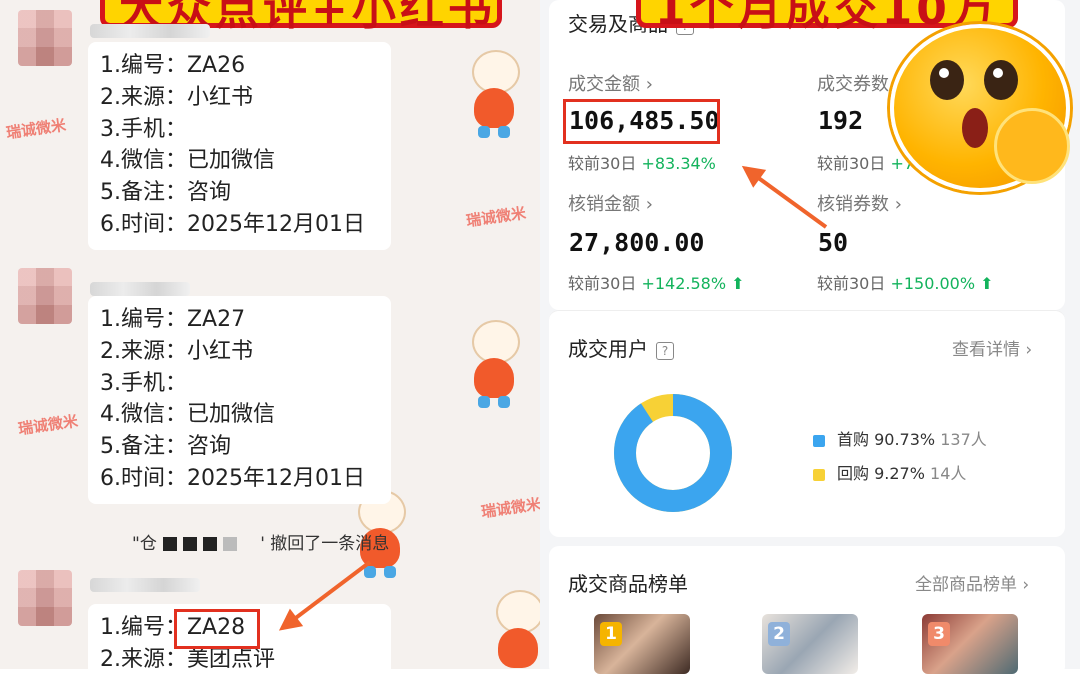 Image resolution: width=1080 pixels, height=676 pixels. Describe the element at coordinates (1032, 146) in the screenshot. I see `emoji-hand` at that location.